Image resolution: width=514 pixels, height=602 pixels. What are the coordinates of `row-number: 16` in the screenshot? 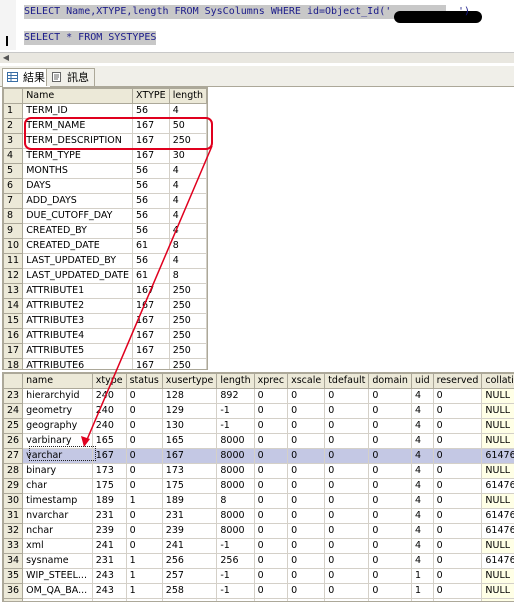 It's located at (13, 336).